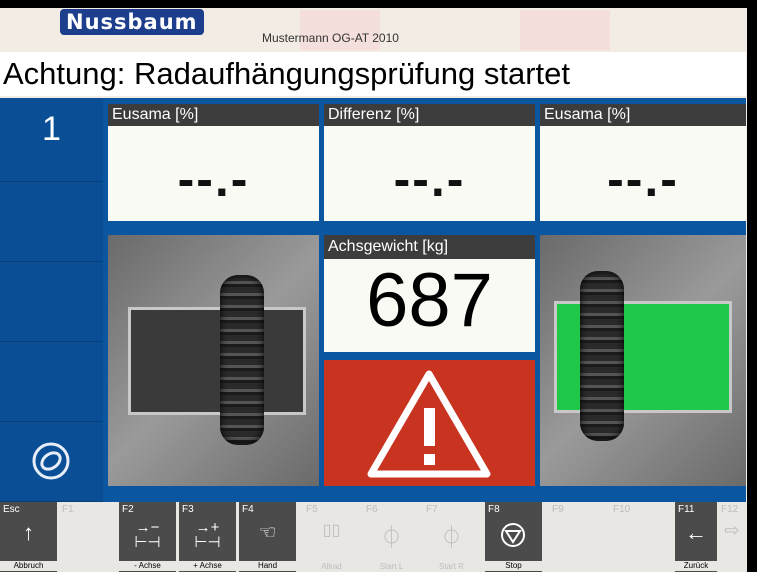 This screenshot has width=757, height=572. I want to click on f2-axle-minus-button: F2 →− ⊢⊣ - Achse, so click(147, 537).